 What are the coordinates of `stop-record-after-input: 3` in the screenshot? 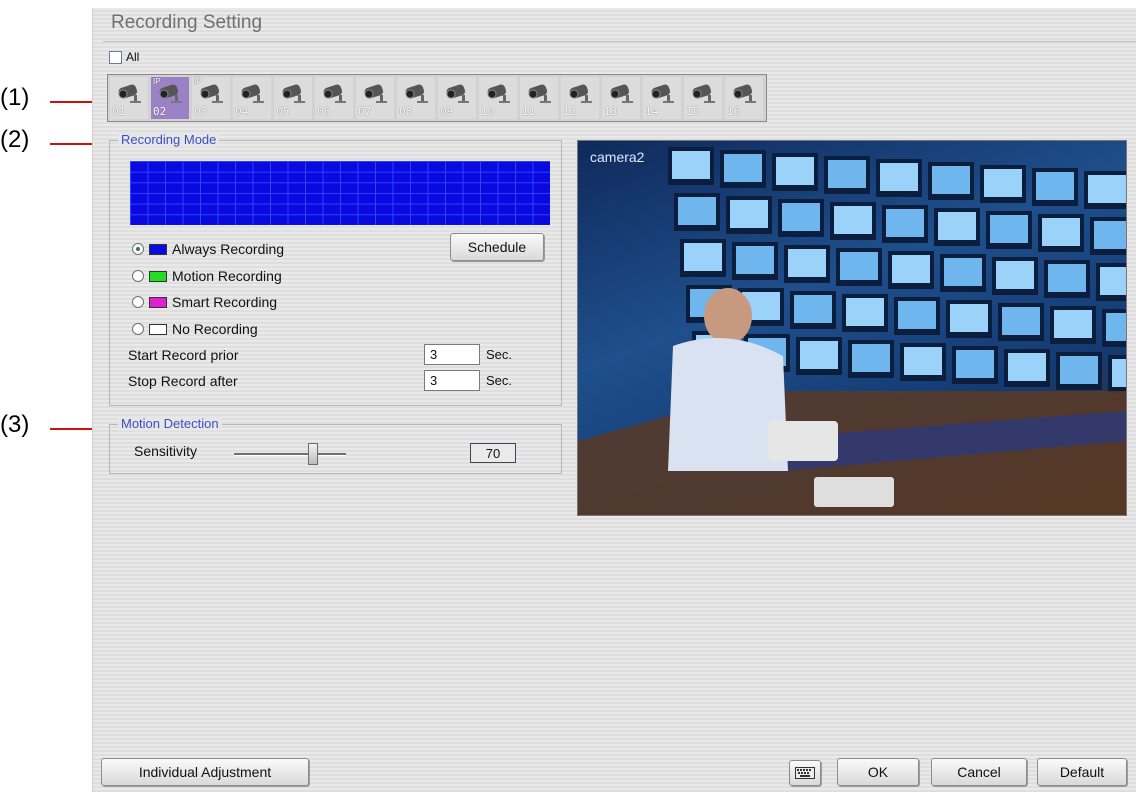 It's located at (452, 380).